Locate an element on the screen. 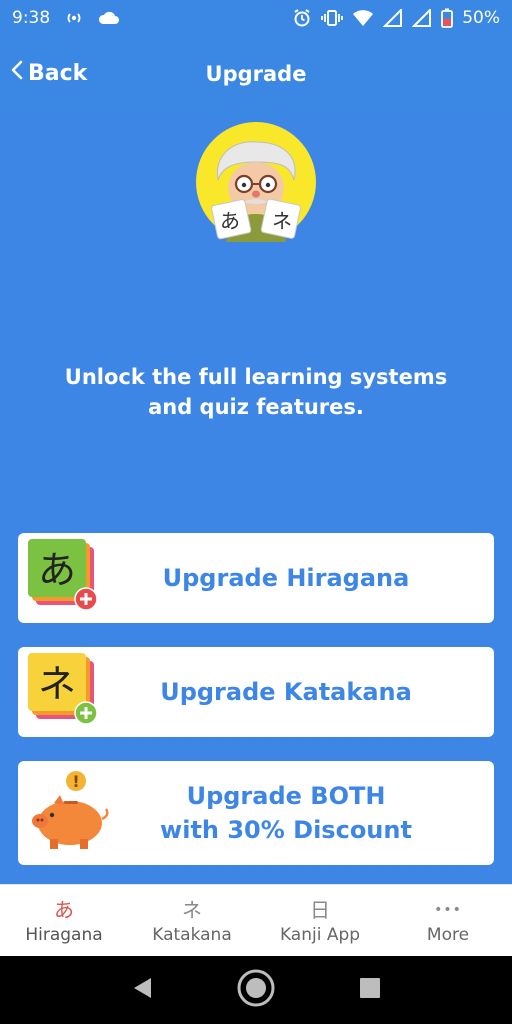 This screenshot has width=512, height=1024. katakana-tab-icon: ネ is located at coordinates (192, 909).